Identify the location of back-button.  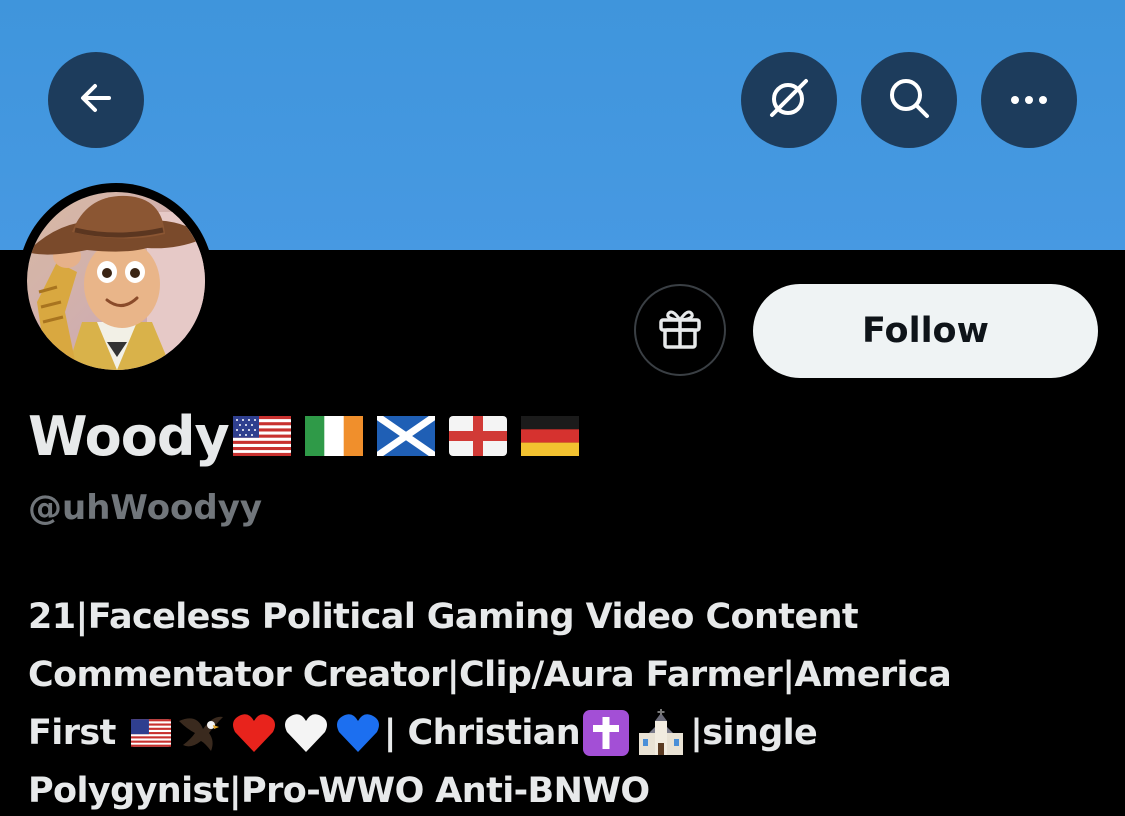
(96, 100).